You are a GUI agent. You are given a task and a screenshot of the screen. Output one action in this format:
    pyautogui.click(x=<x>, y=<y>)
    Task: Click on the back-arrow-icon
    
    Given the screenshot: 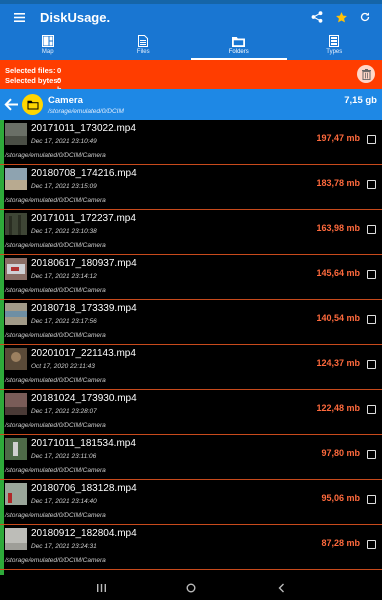 What is the action you would take?
    pyautogui.click(x=11, y=104)
    